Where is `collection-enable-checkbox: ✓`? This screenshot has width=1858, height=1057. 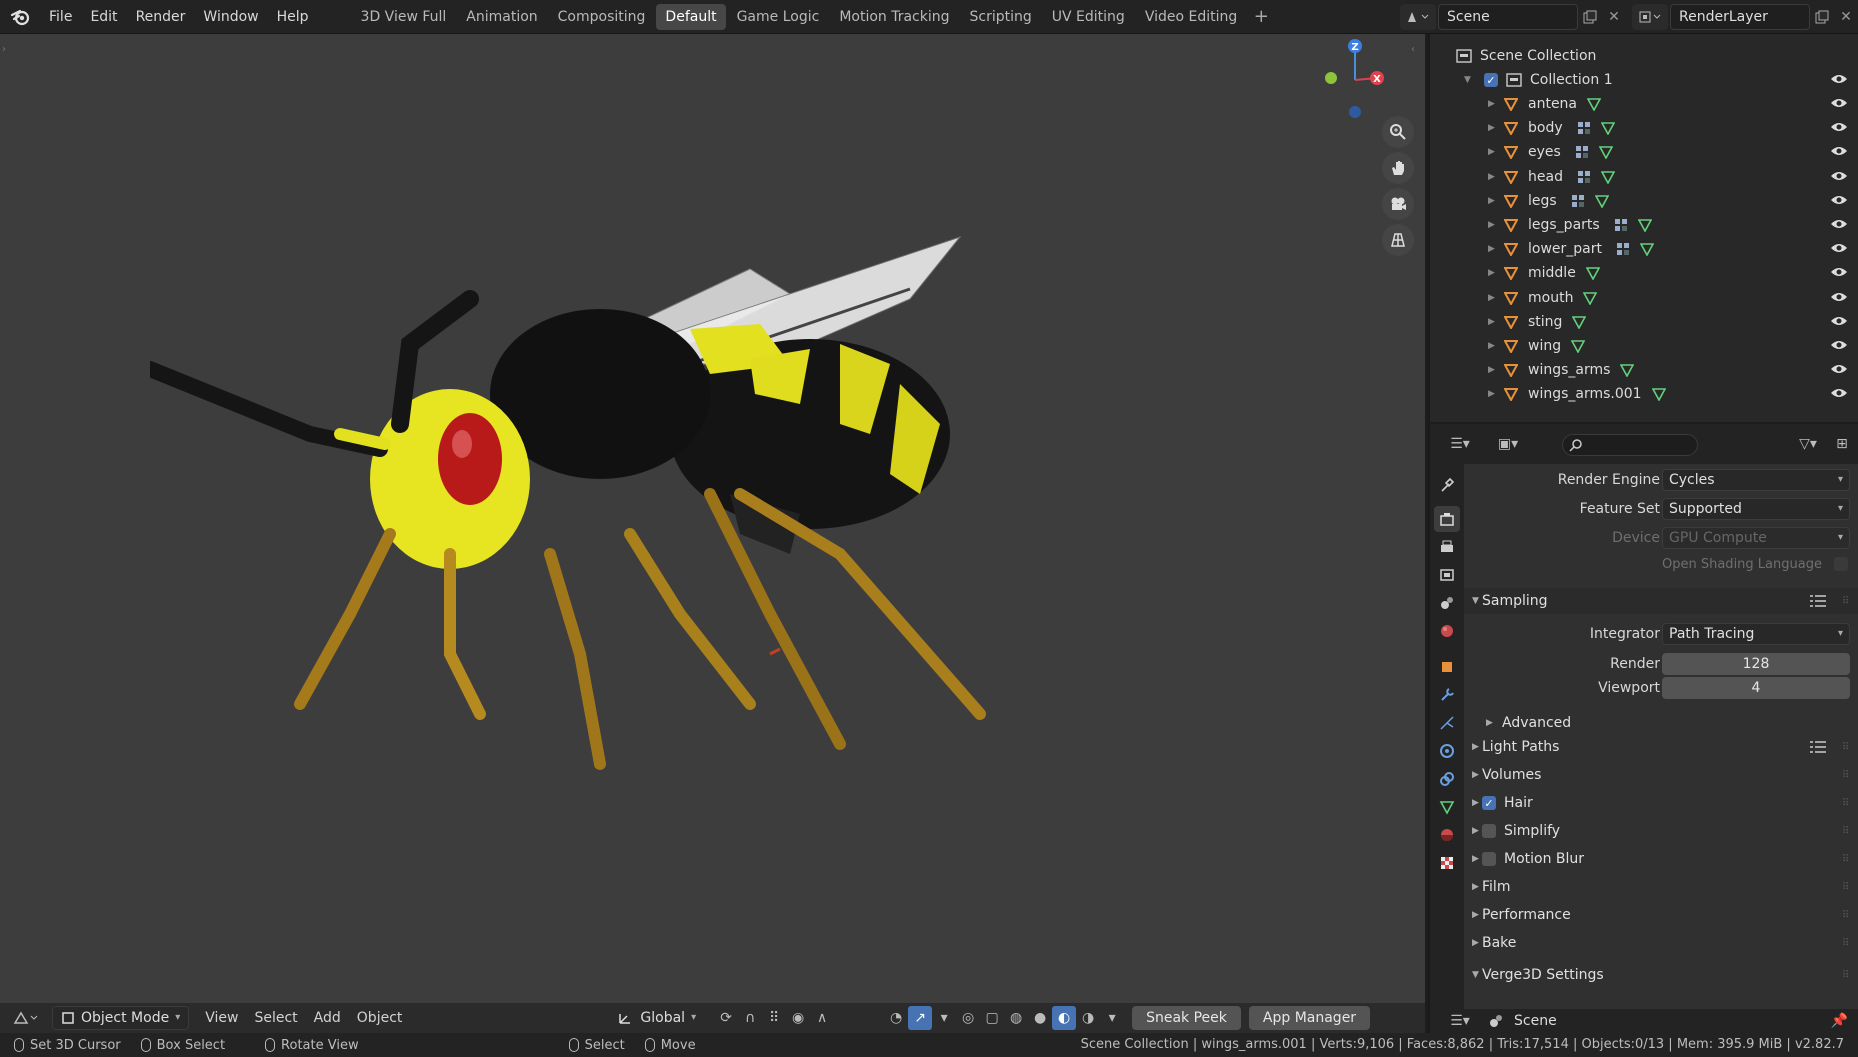
collection-enable-checkbox: ✓ is located at coordinates (1491, 80).